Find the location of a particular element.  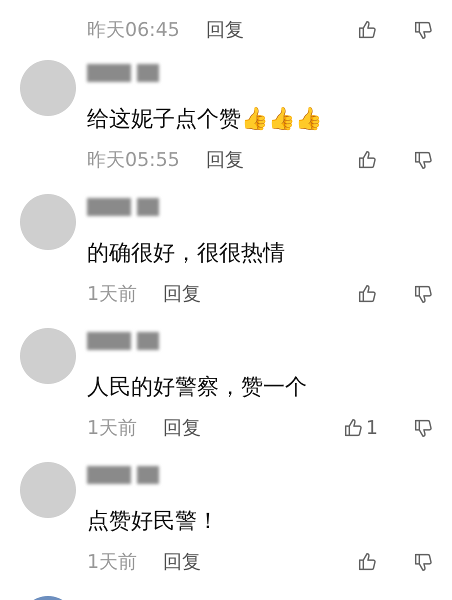

comment-text: 点赞好民警！ is located at coordinates (153, 522).